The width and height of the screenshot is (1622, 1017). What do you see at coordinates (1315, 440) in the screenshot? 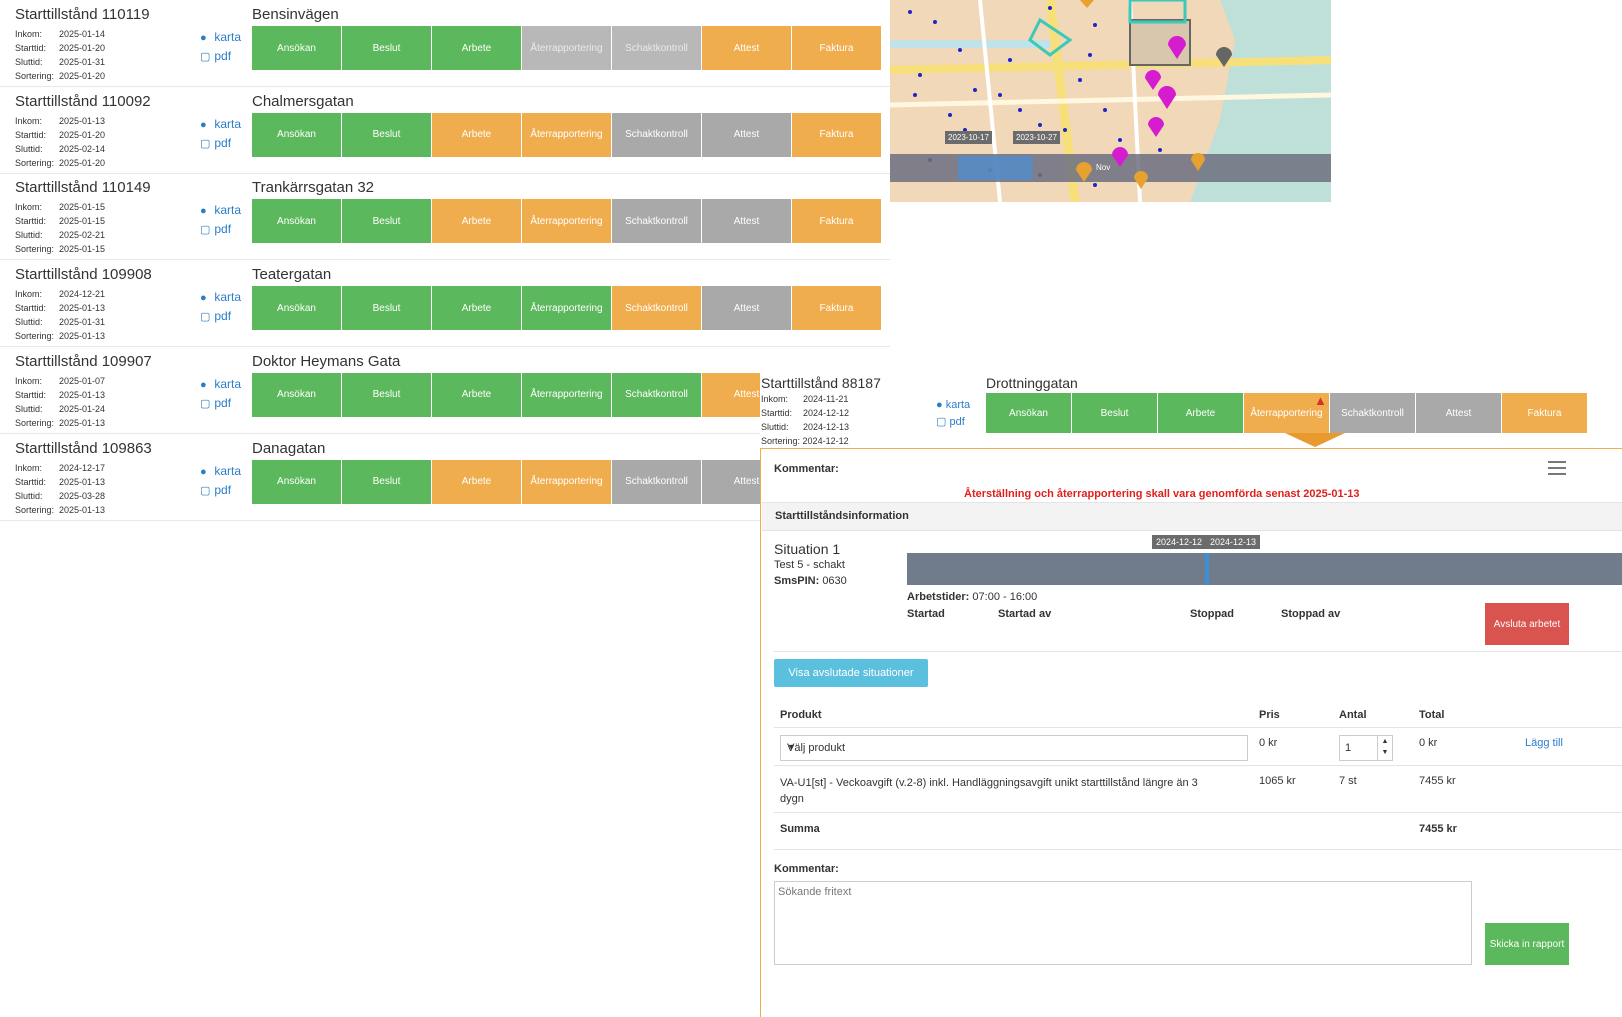
I see `active-step-caret` at bounding box center [1315, 440].